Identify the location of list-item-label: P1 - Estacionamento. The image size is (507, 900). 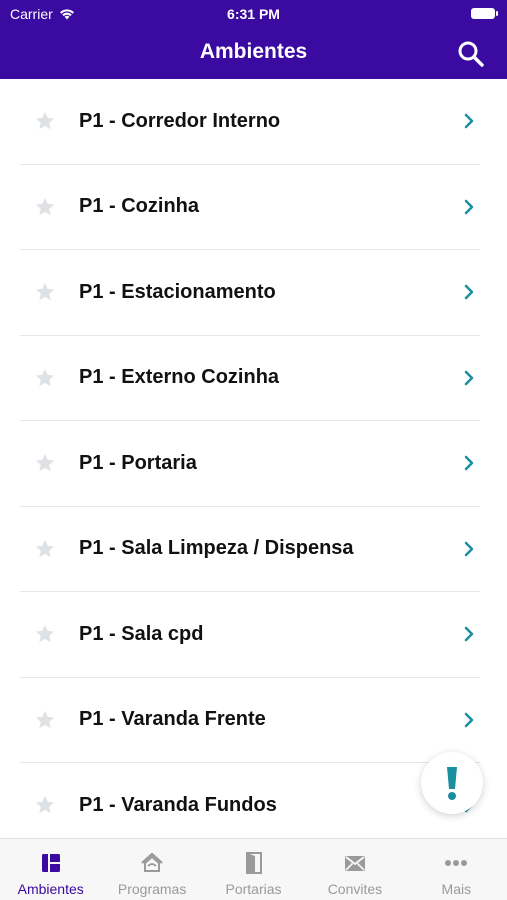
(177, 291).